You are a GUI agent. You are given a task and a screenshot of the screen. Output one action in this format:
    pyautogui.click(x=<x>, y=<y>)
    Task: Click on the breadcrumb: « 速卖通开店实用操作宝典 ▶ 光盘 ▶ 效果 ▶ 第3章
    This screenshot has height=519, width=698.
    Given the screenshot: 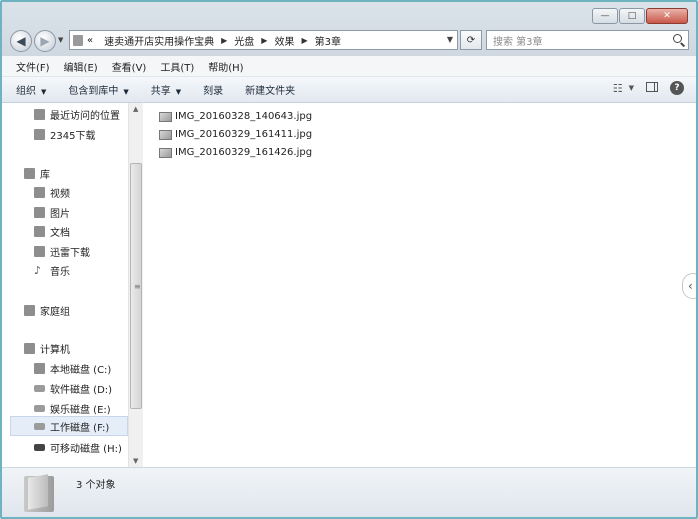 What is the action you would take?
    pyautogui.click(x=214, y=40)
    